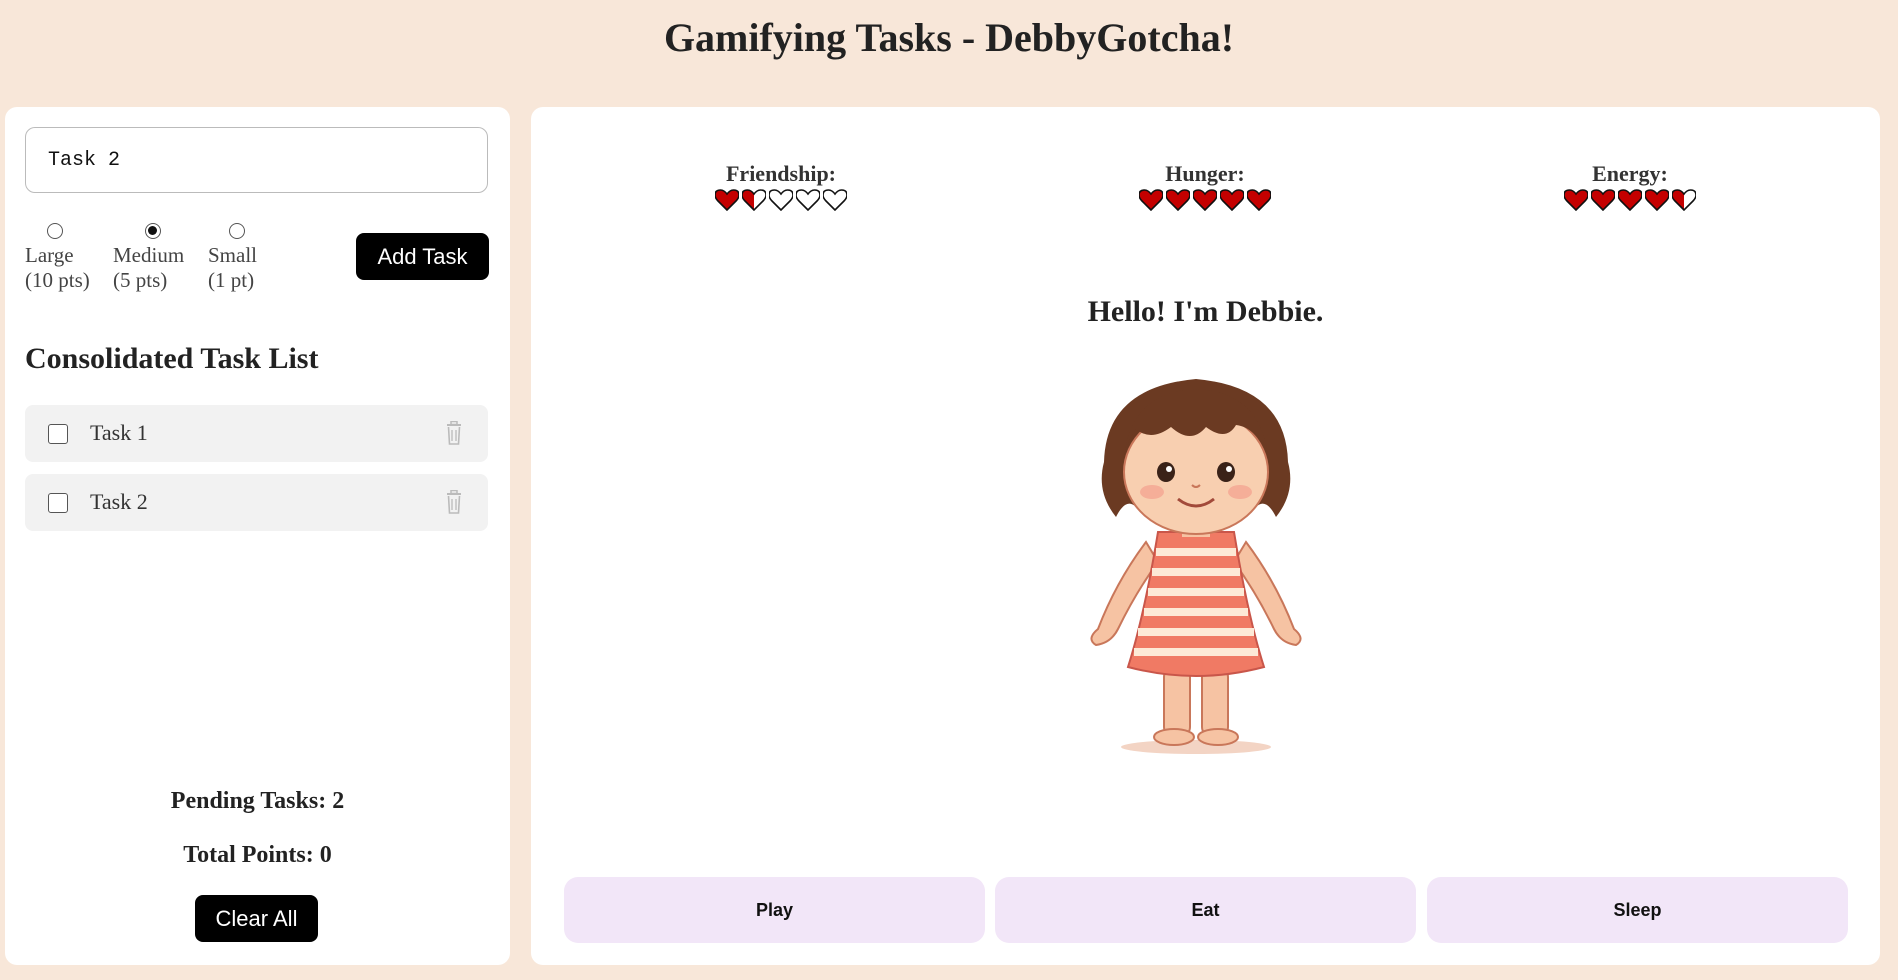  Describe the element at coordinates (140, 280) in the screenshot. I see `size-medium-points: (5 pts)` at that location.